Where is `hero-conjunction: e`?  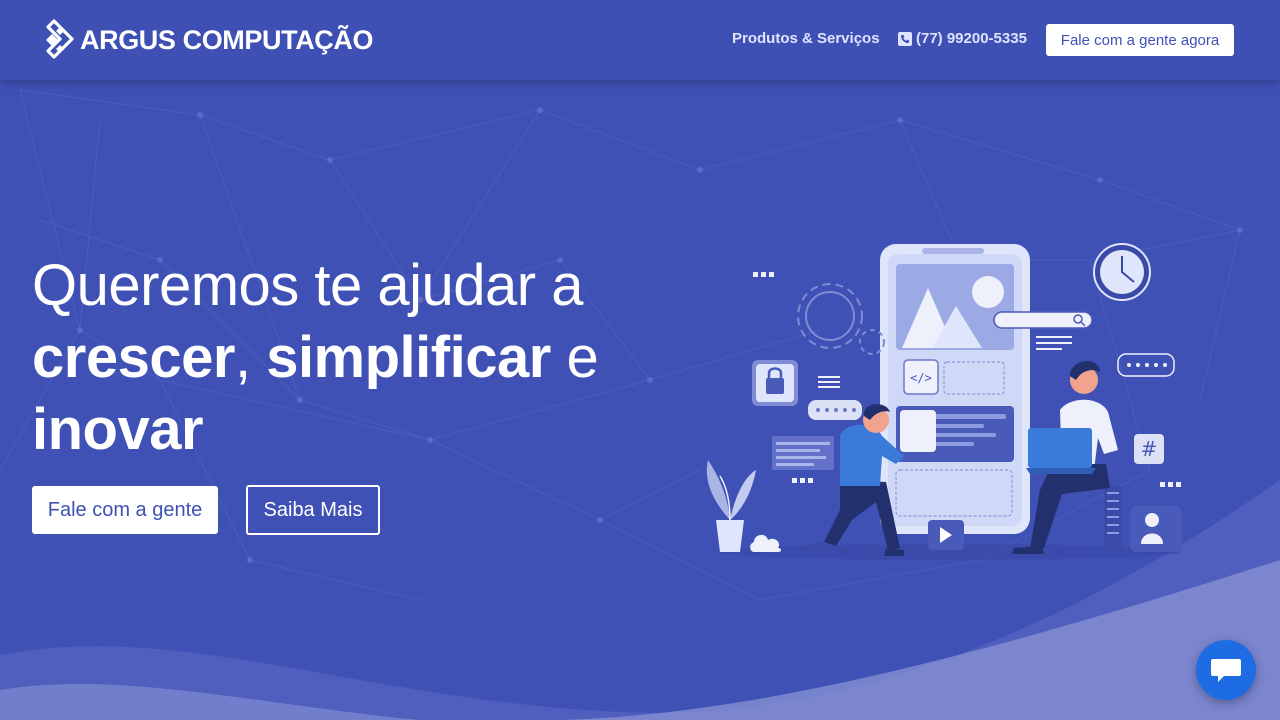 hero-conjunction: e is located at coordinates (582, 357).